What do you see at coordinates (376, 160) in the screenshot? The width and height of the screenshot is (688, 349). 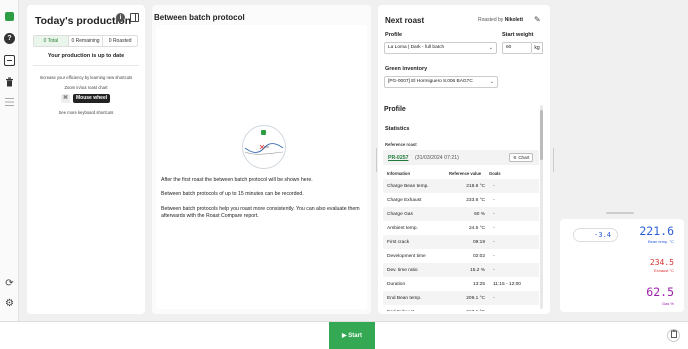 I see `resize-handle-left` at bounding box center [376, 160].